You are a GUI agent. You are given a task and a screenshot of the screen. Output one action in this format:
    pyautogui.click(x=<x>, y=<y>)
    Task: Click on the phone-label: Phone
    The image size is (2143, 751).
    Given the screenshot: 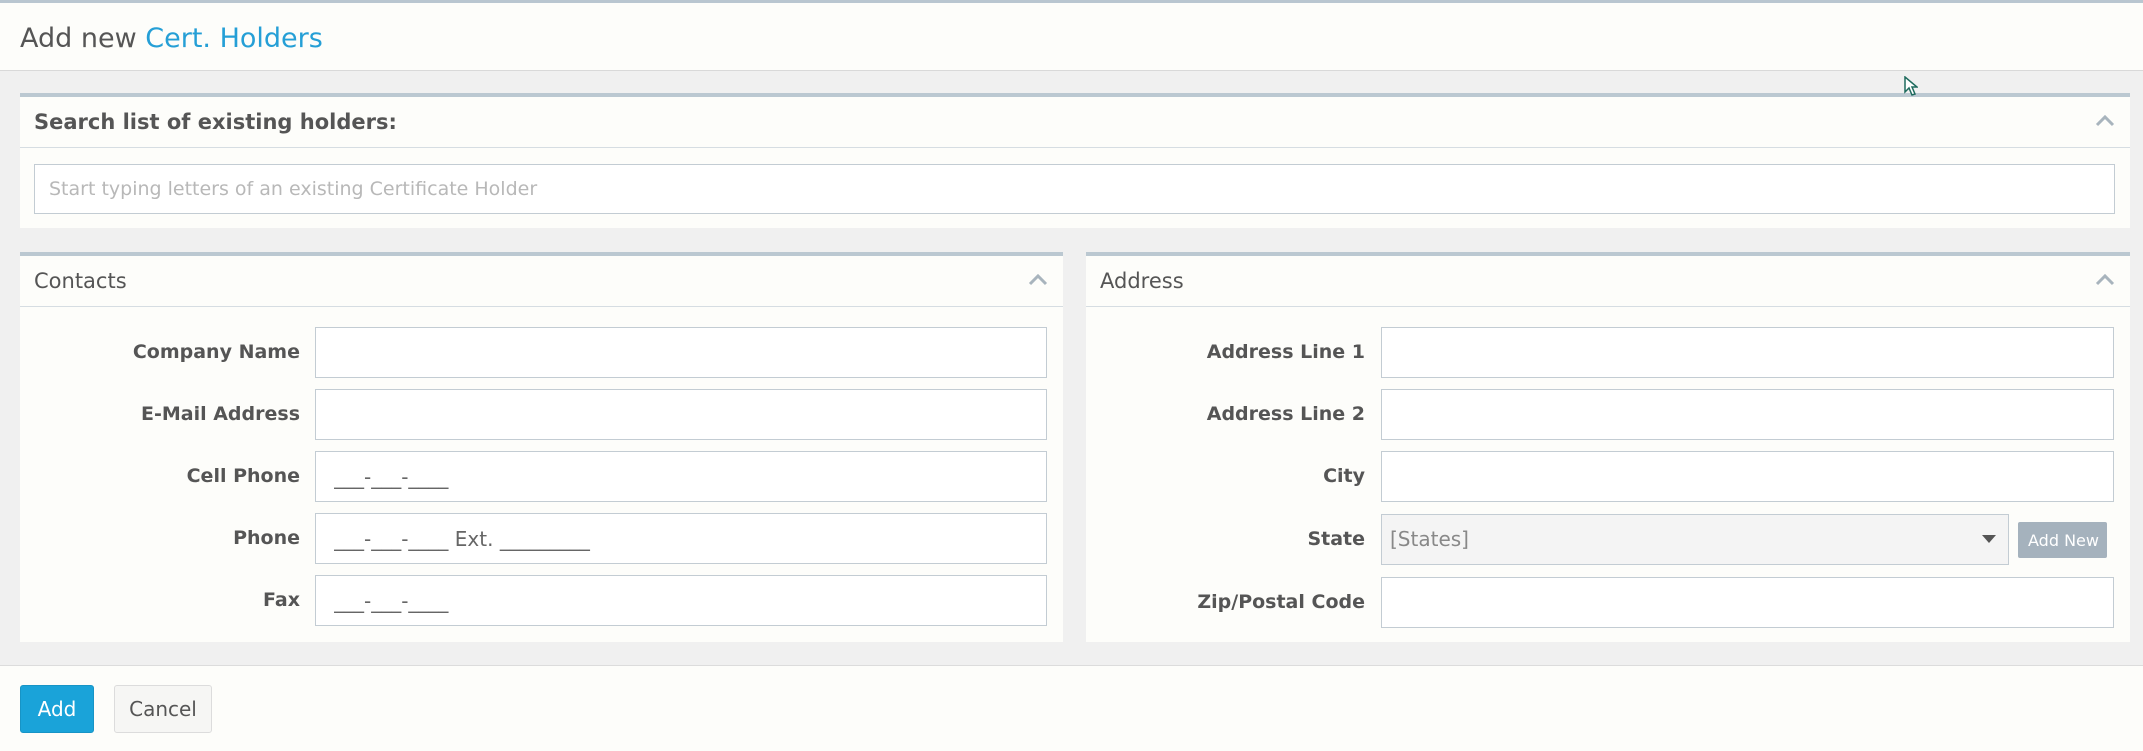 What is the action you would take?
    pyautogui.click(x=266, y=538)
    